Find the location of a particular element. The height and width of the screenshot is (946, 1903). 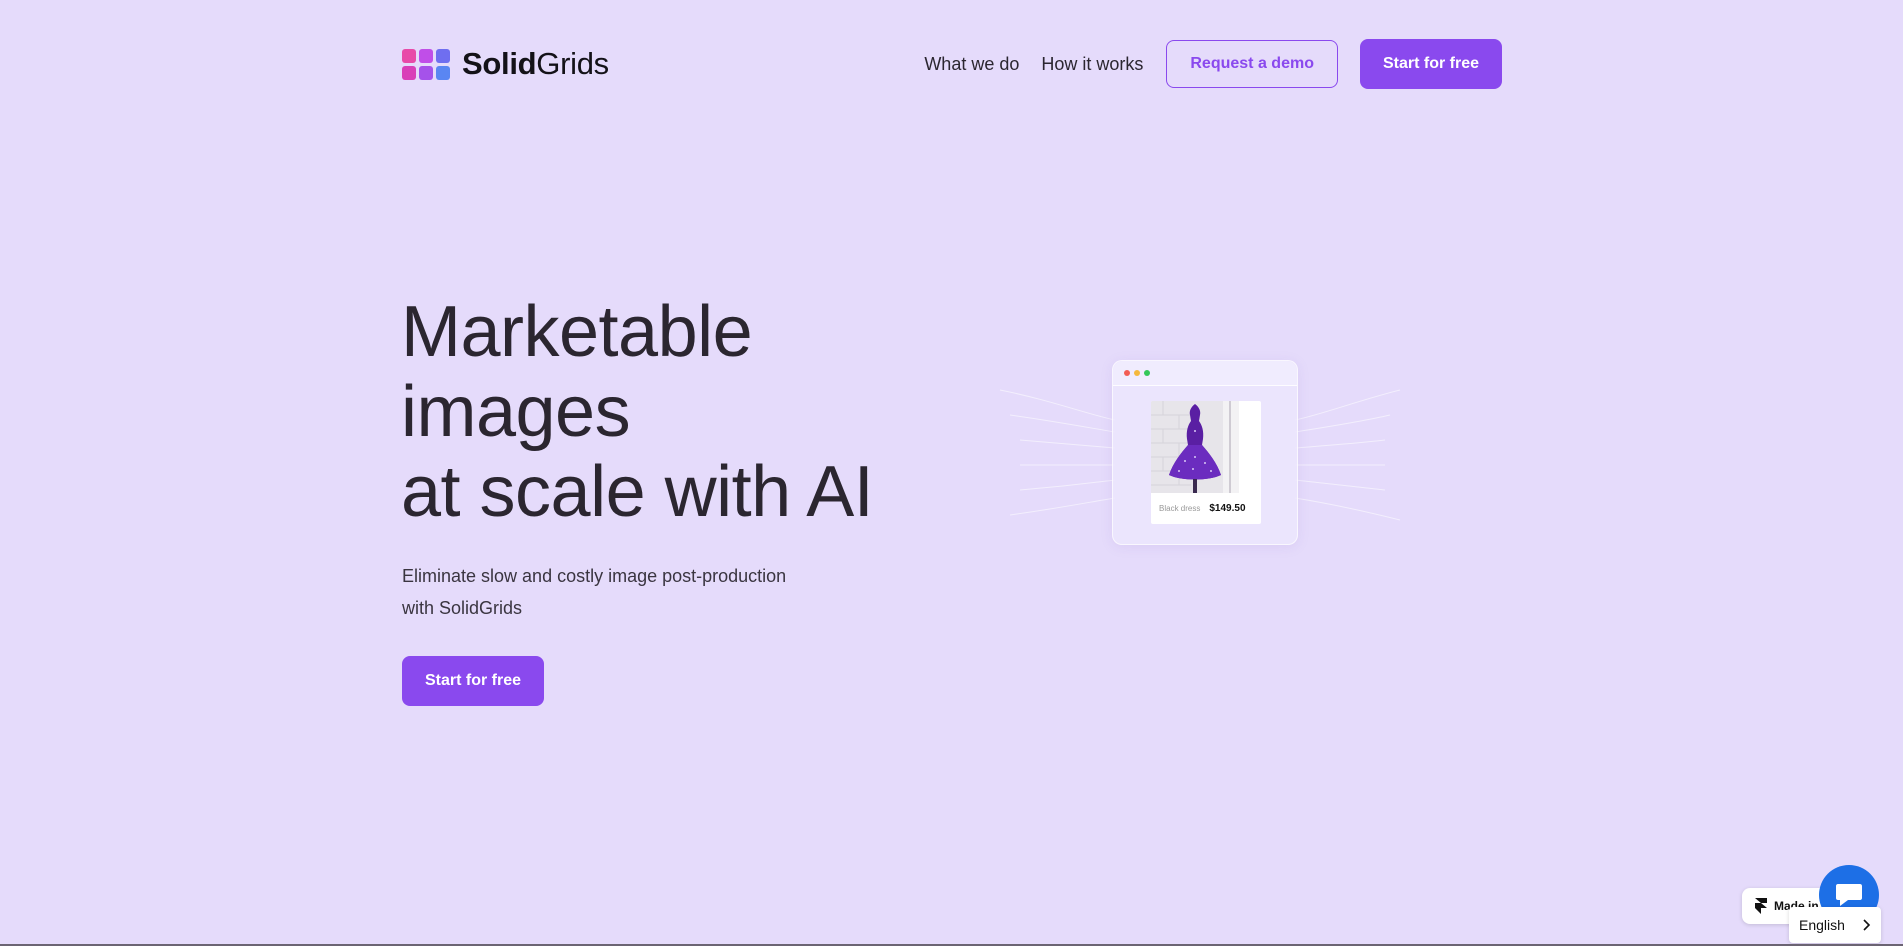

dress-product-image is located at coordinates (1195, 447).